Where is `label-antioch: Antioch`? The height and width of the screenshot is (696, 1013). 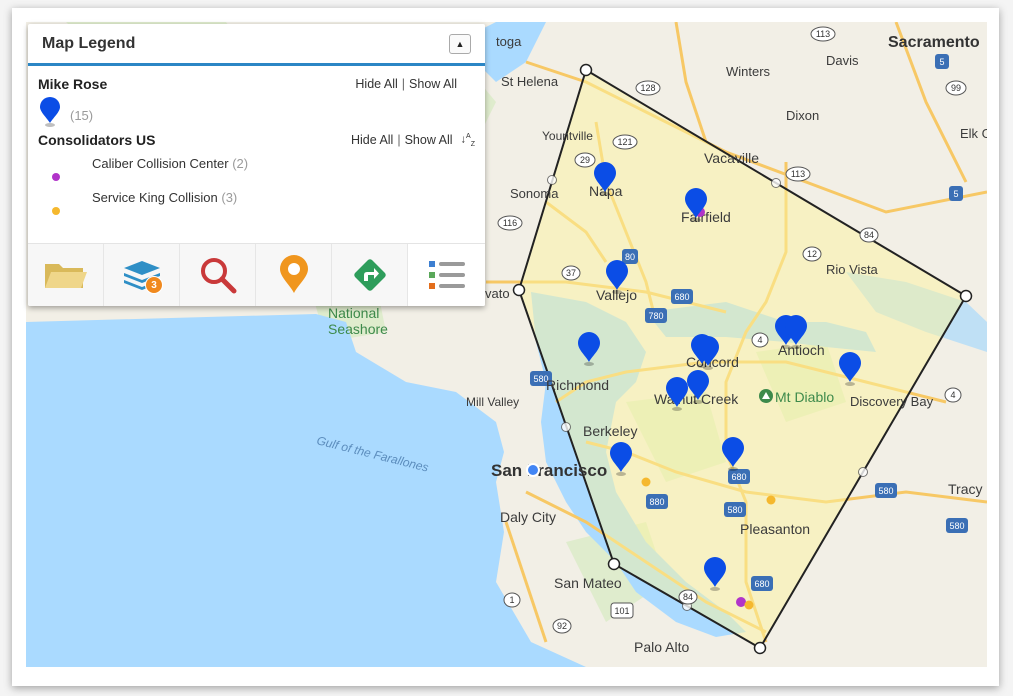
label-antioch: Antioch is located at coordinates (801, 350).